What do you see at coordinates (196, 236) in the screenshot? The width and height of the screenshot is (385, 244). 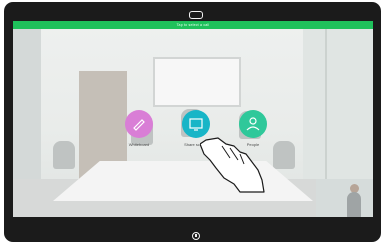 I see `home-button` at bounding box center [196, 236].